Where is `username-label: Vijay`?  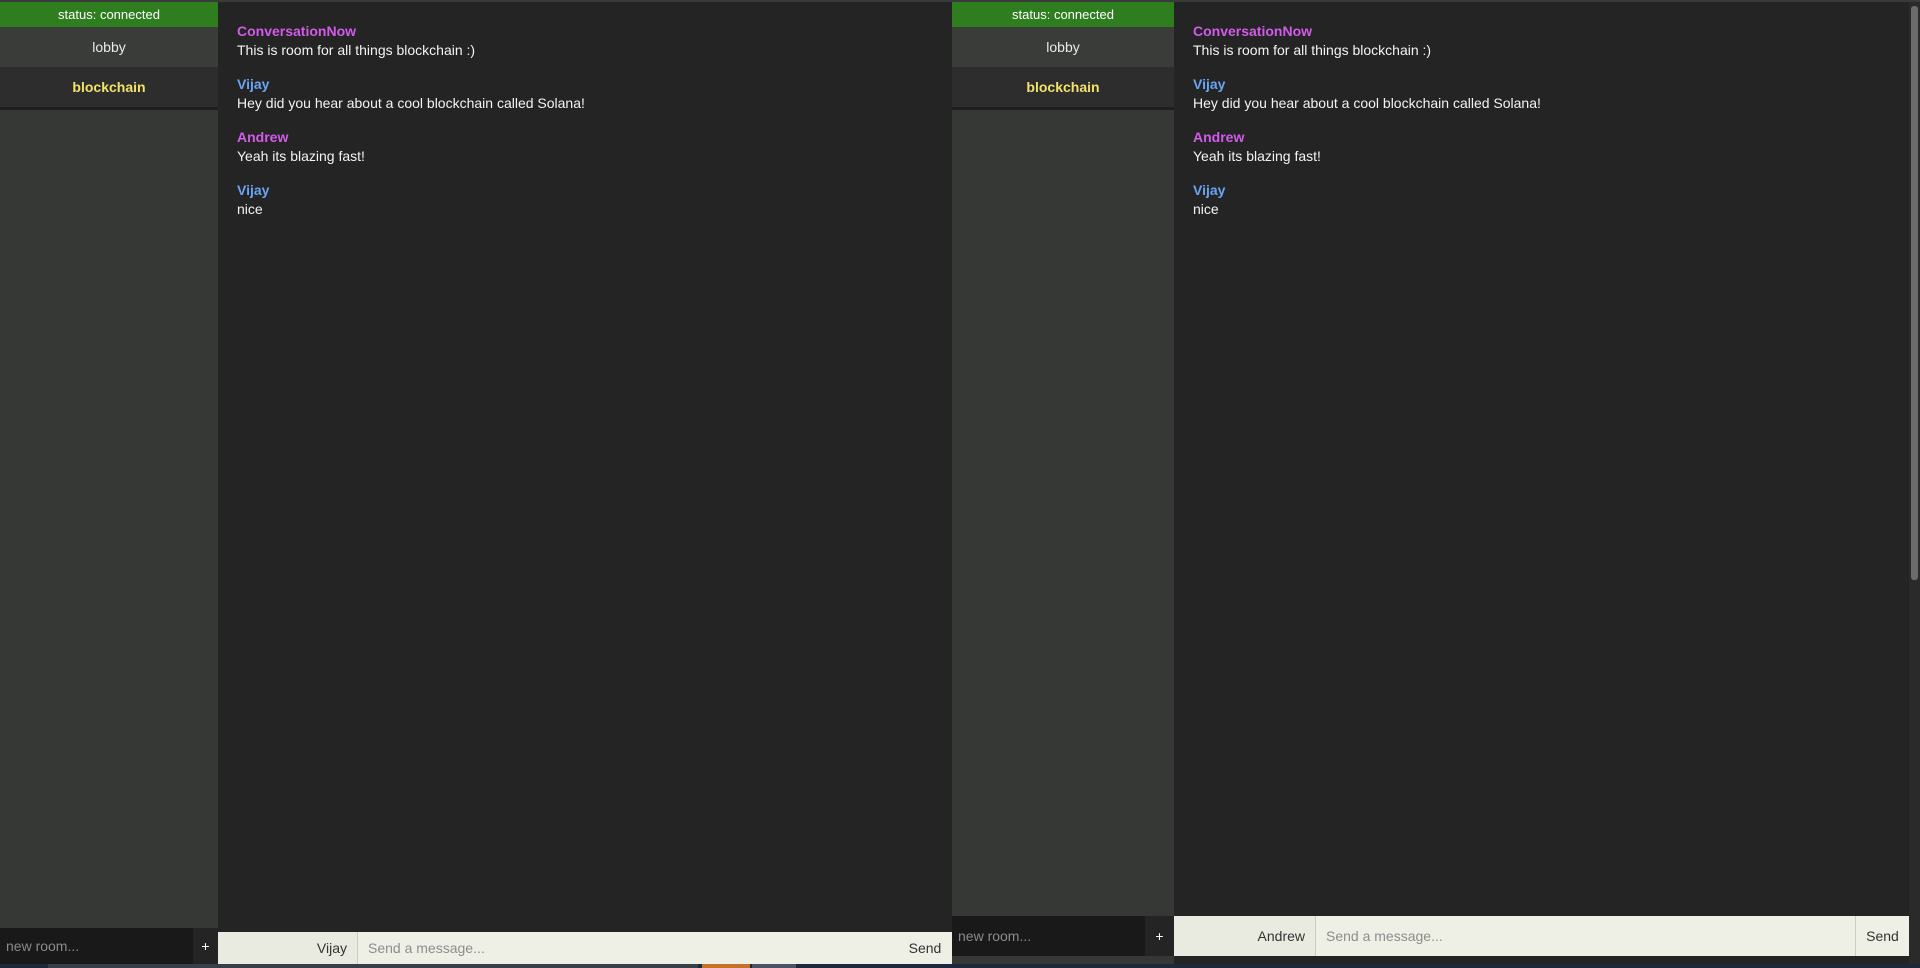 username-label: Vijay is located at coordinates (288, 948).